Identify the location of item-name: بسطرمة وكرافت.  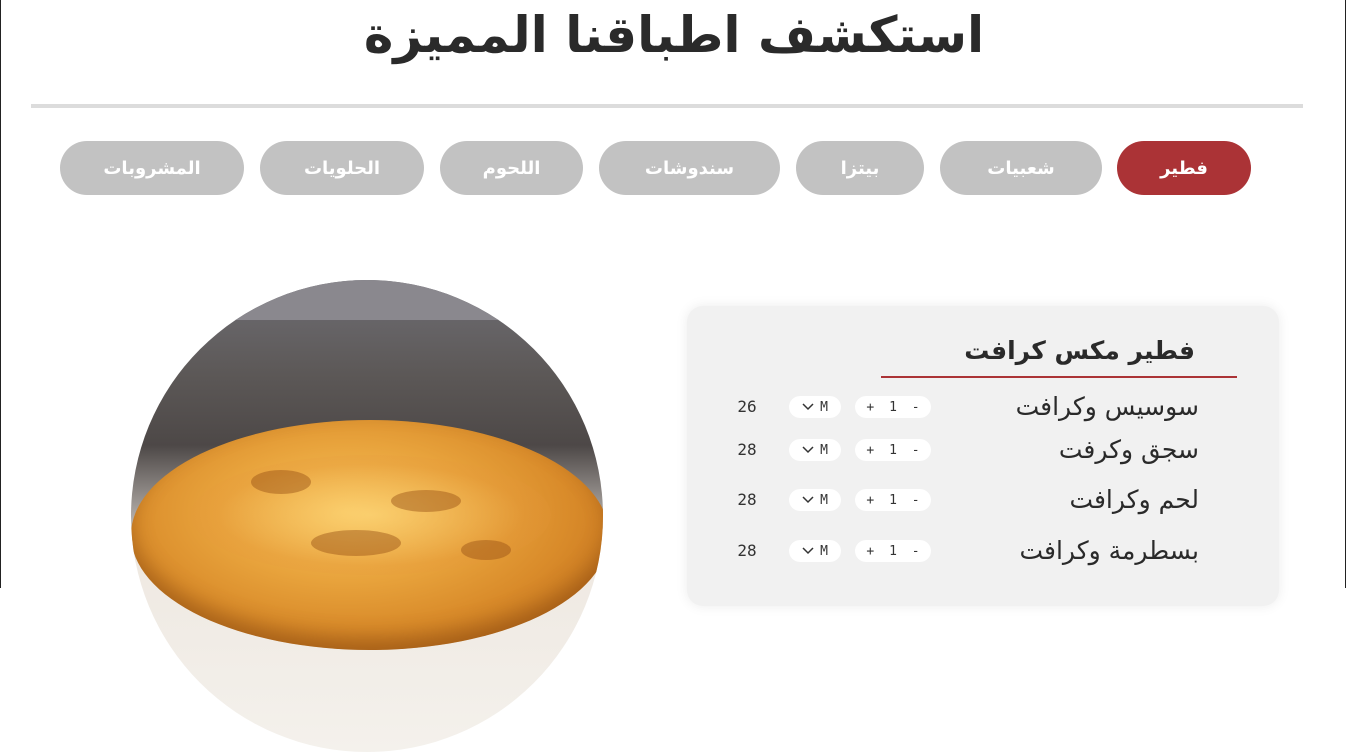
(1109, 550).